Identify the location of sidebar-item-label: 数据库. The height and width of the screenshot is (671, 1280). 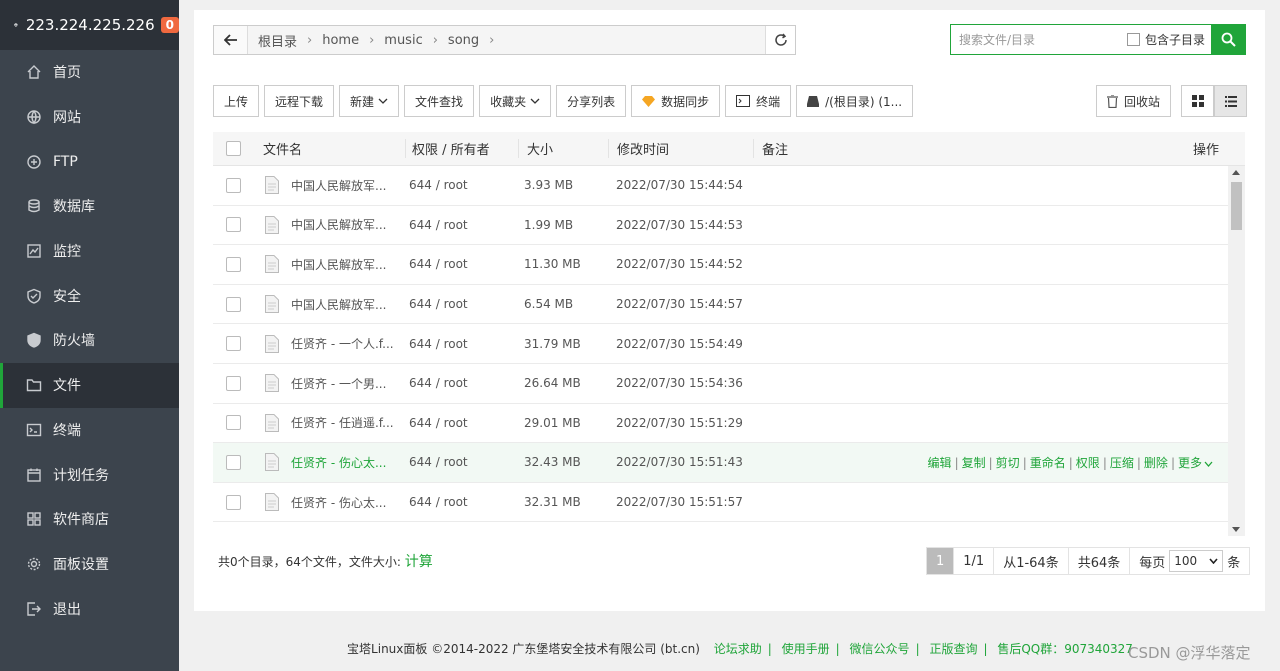
(74, 207).